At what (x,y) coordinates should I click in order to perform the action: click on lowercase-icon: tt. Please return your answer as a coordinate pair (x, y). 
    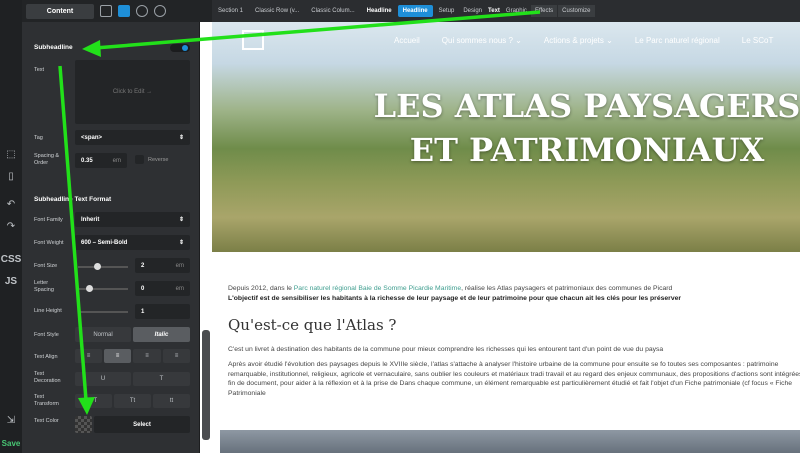
    Looking at the image, I should click on (171, 401).